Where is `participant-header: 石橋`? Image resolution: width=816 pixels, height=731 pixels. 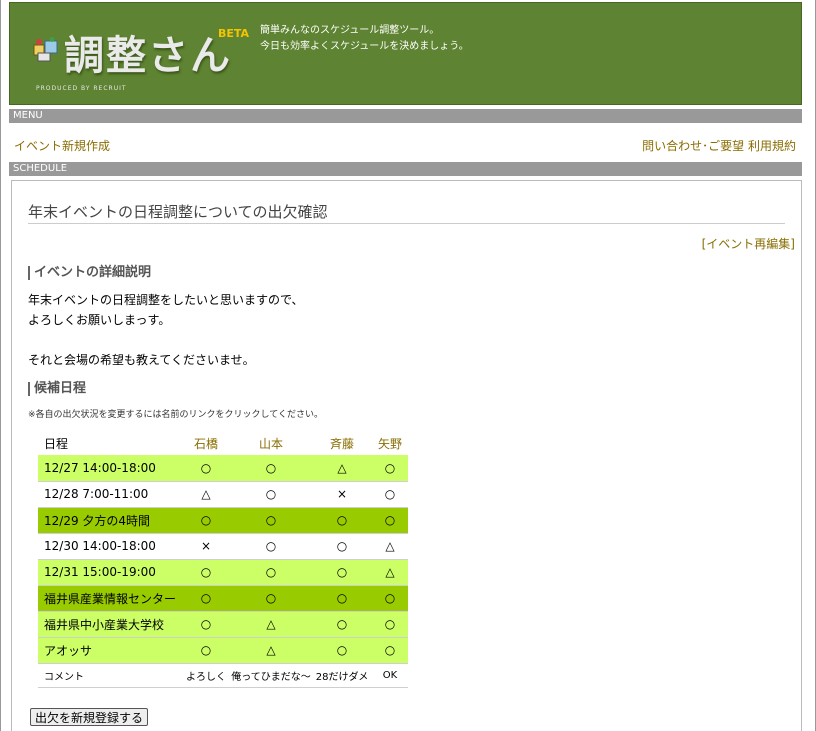
participant-header: 石橋 is located at coordinates (206, 443).